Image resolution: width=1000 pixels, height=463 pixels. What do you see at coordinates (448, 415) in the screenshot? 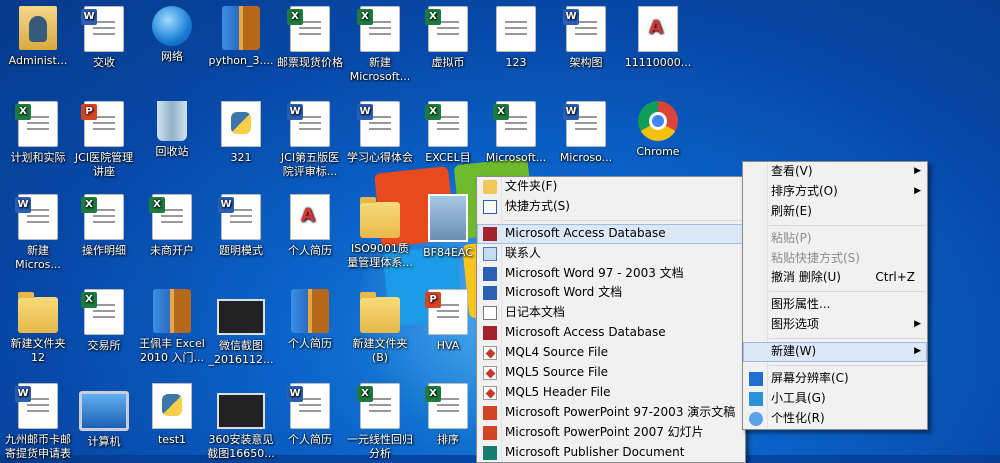
I see `desktop-icon: X 排序` at bounding box center [448, 415].